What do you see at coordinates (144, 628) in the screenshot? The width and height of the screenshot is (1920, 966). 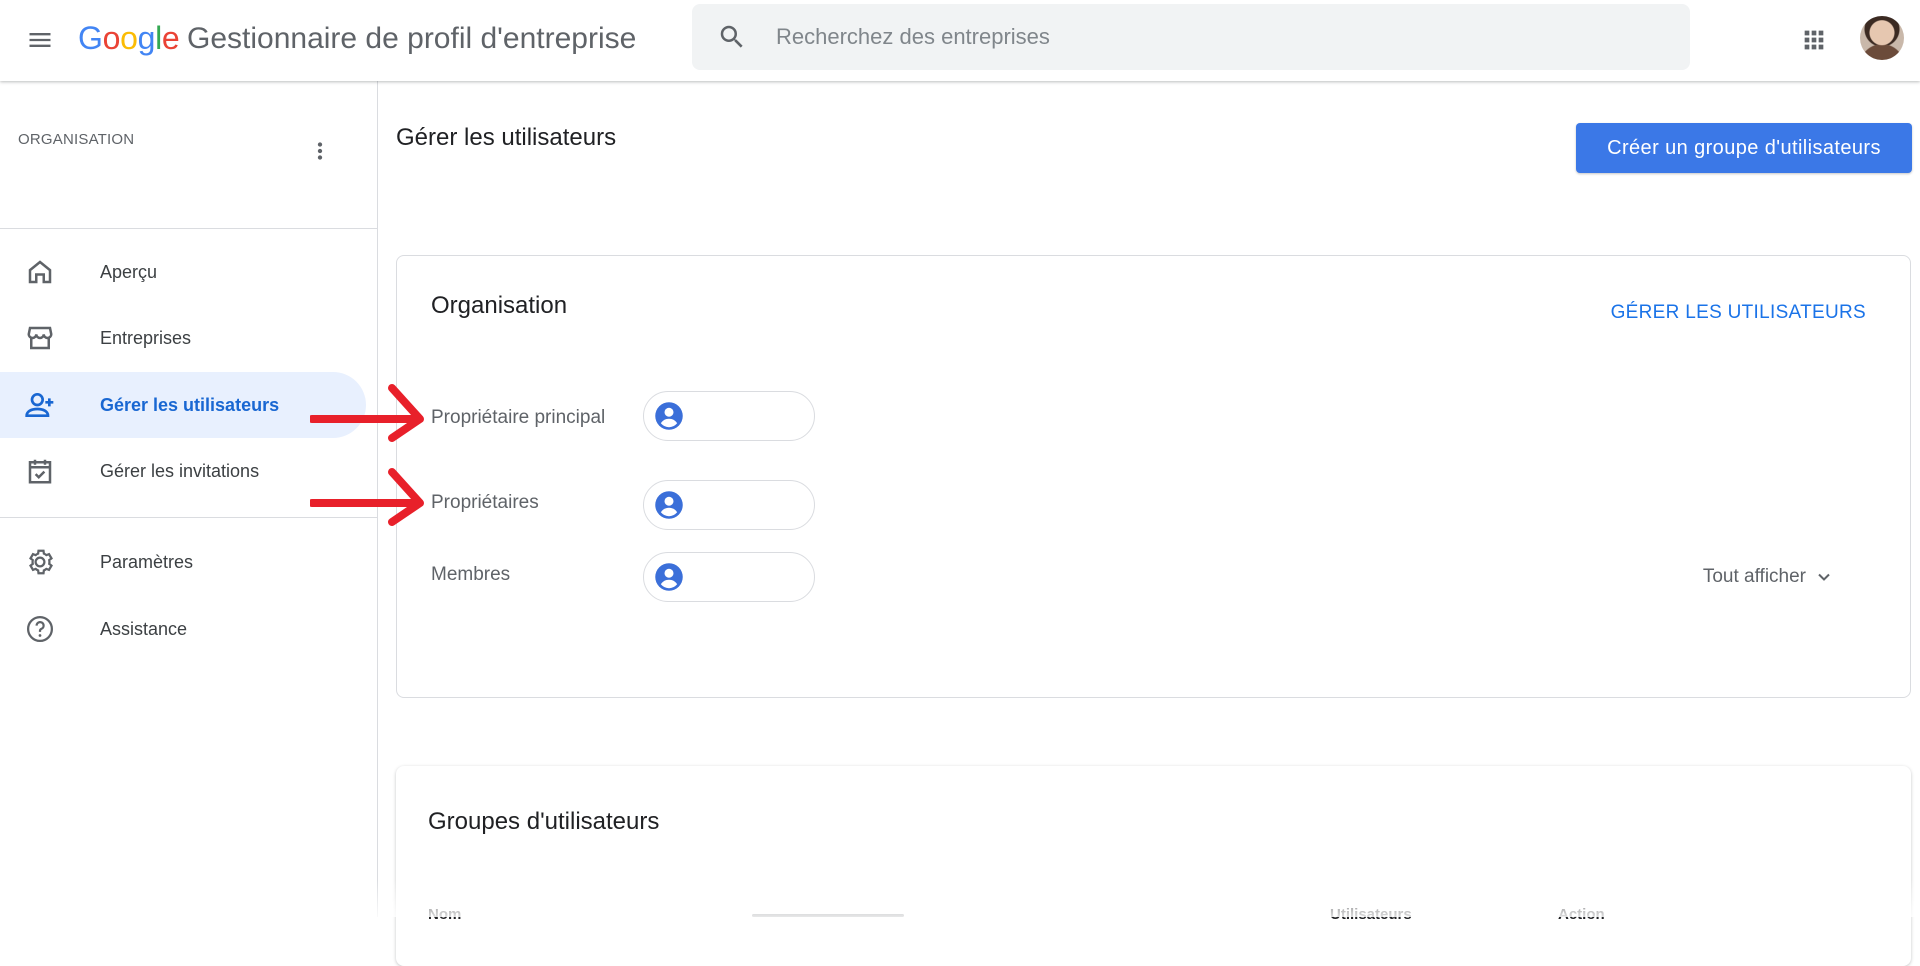 I see `sidebar-item-label: Assistance` at bounding box center [144, 628].